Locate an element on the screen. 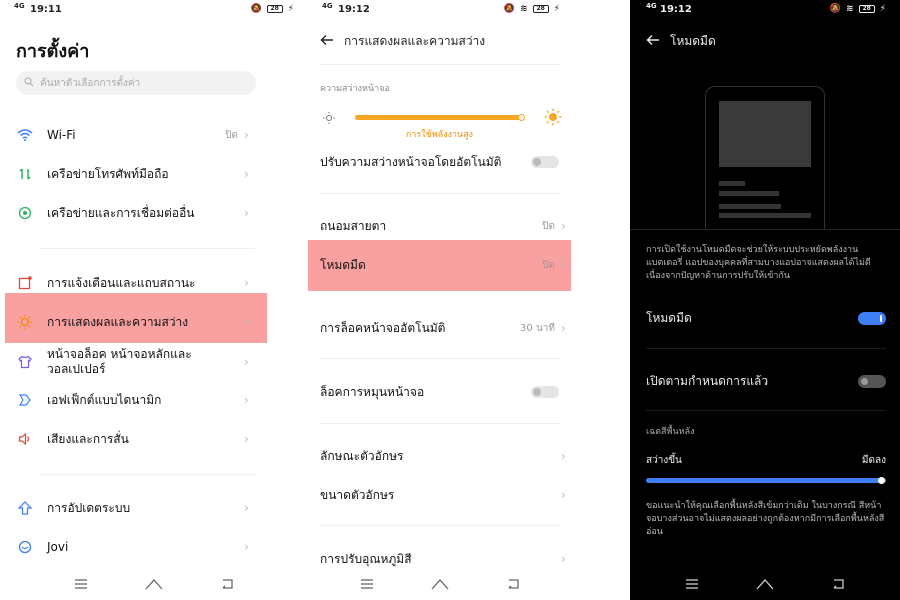  notification-icon is located at coordinates (25, 283).